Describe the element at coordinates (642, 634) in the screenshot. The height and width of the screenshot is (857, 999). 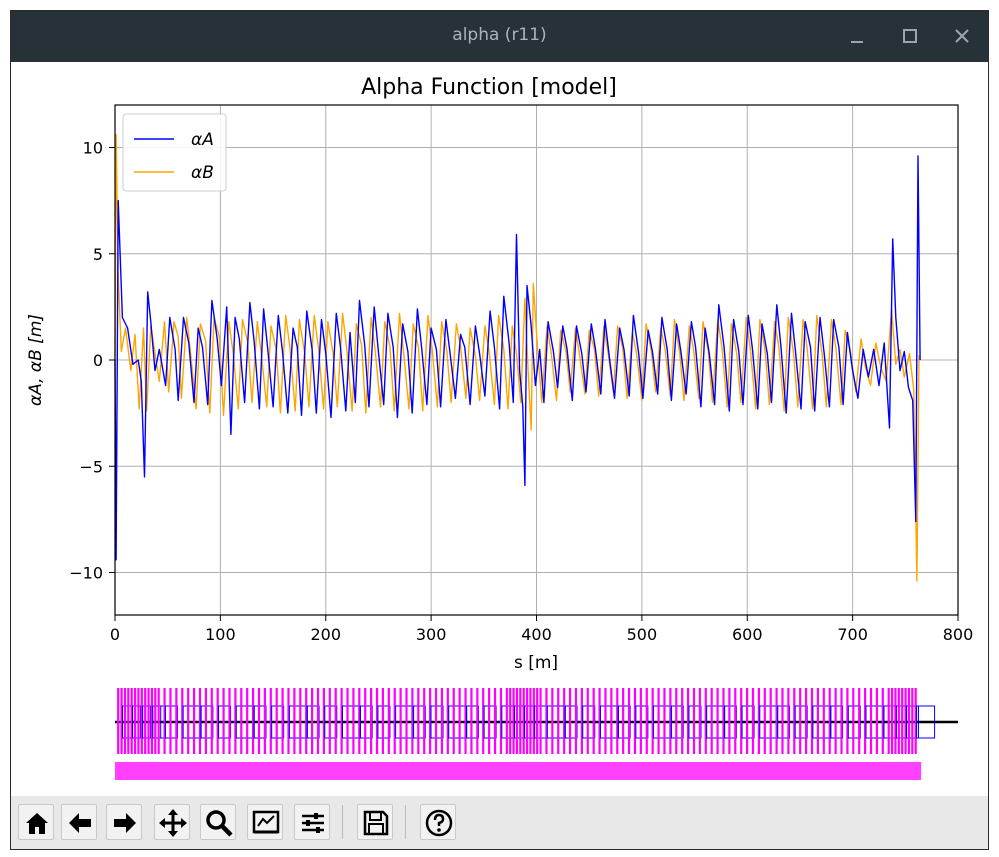
I see `x-tick-label: 500` at that location.